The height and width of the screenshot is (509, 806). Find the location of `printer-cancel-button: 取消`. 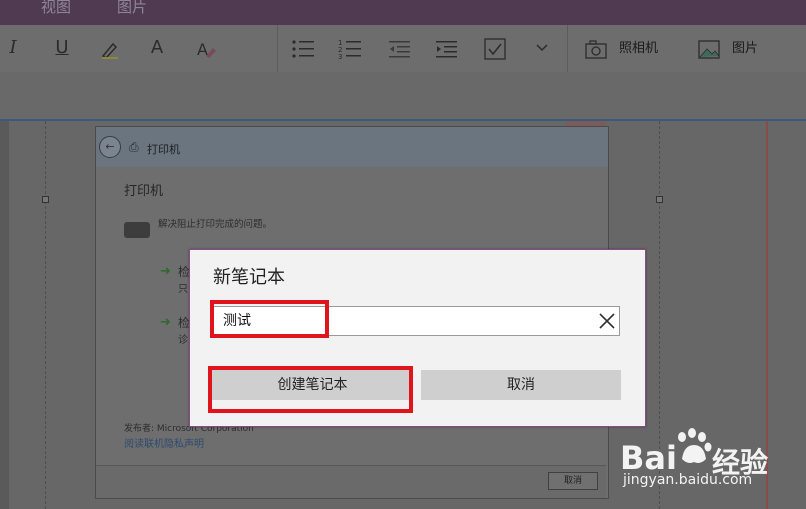

printer-cancel-button: 取消 is located at coordinates (573, 481).